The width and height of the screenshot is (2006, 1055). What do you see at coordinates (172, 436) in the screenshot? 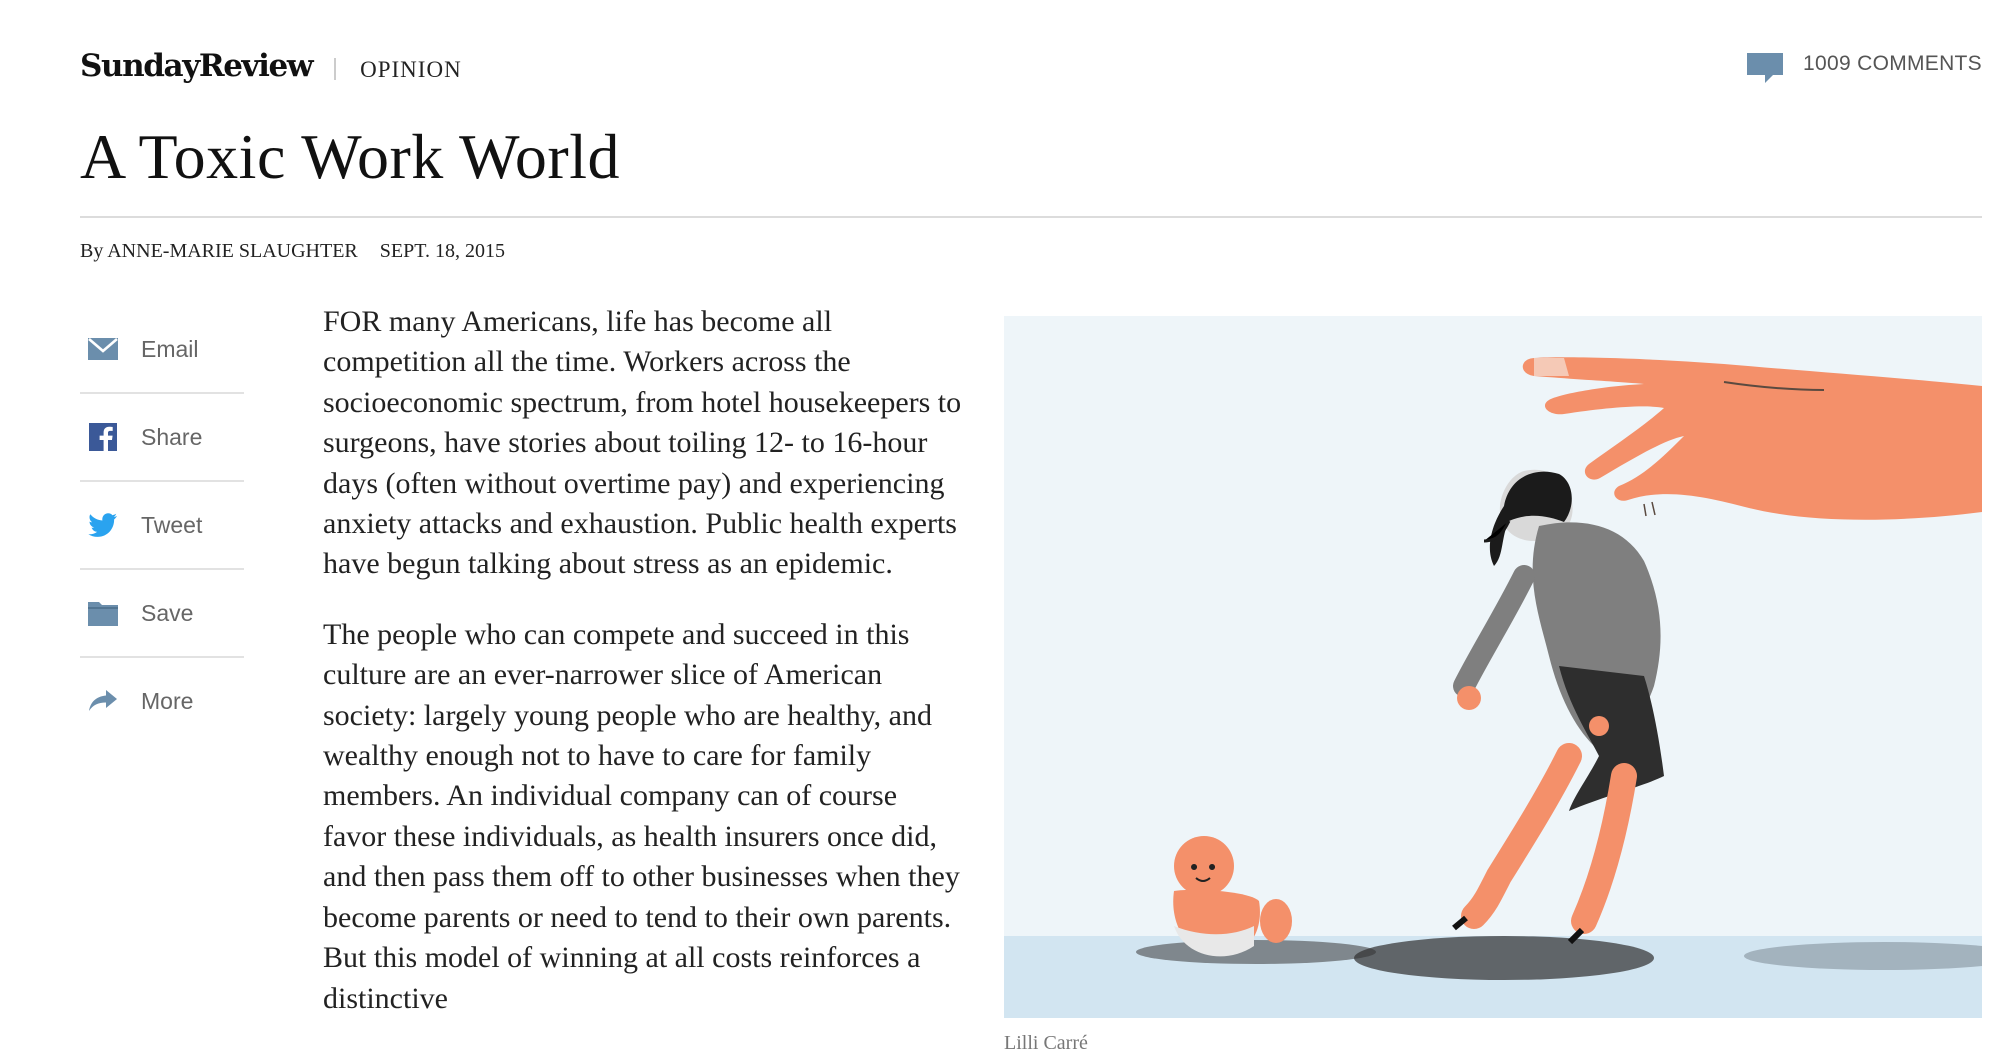
I see `share-facebook-label: Share` at bounding box center [172, 436].